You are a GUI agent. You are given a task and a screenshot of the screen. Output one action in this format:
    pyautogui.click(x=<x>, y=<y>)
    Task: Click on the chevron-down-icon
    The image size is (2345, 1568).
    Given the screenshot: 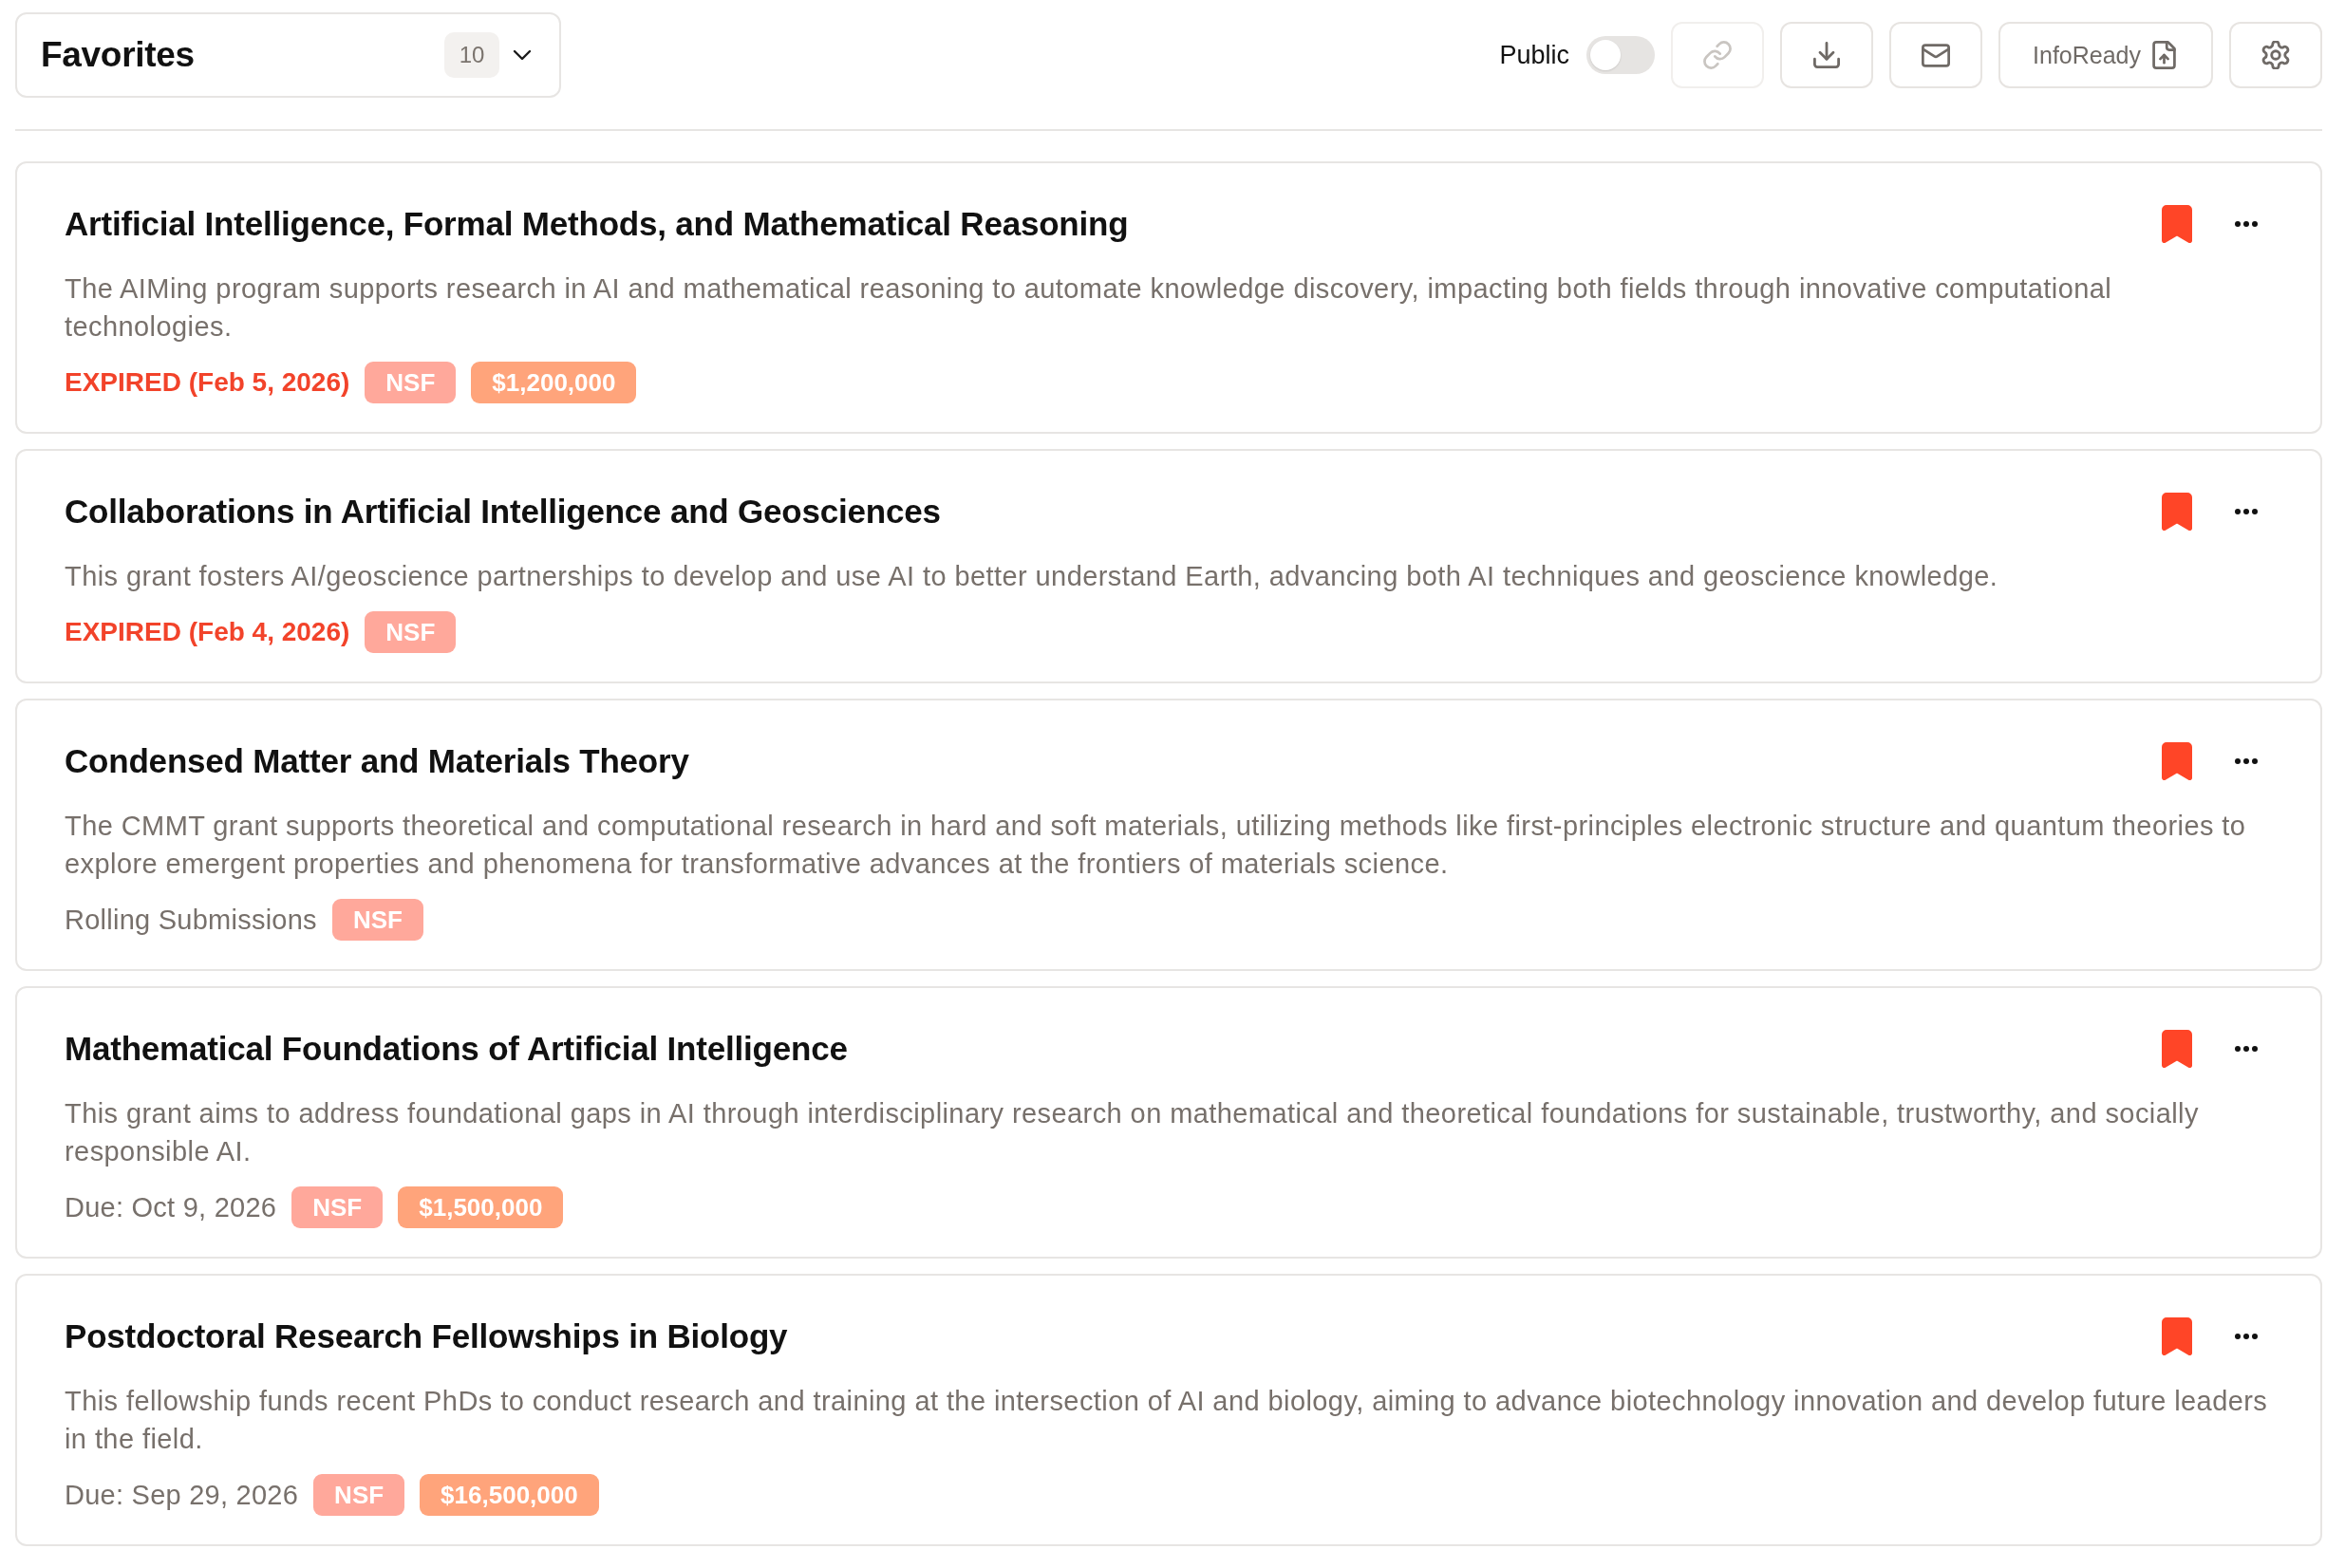 What is the action you would take?
    pyautogui.click(x=522, y=55)
    